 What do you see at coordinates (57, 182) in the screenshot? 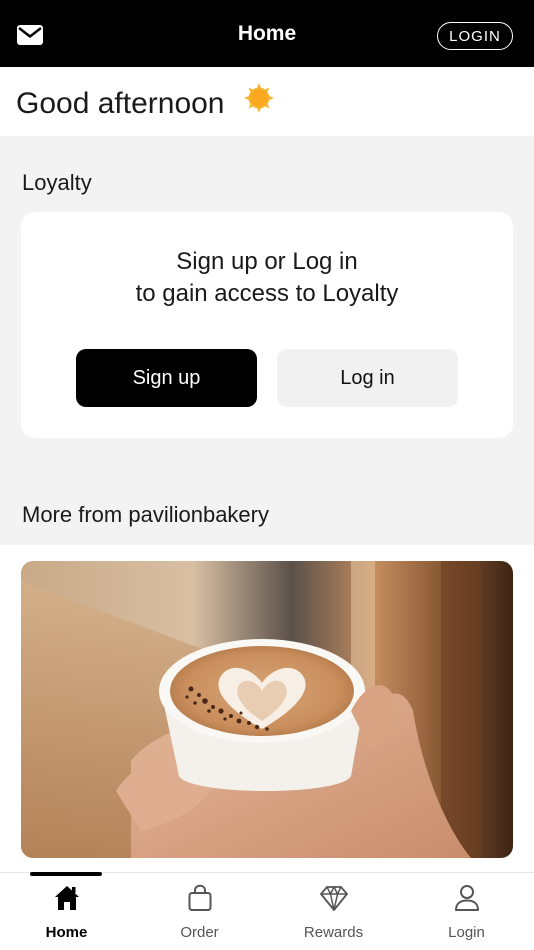
I see `loyalty-section-title: Loyalty` at bounding box center [57, 182].